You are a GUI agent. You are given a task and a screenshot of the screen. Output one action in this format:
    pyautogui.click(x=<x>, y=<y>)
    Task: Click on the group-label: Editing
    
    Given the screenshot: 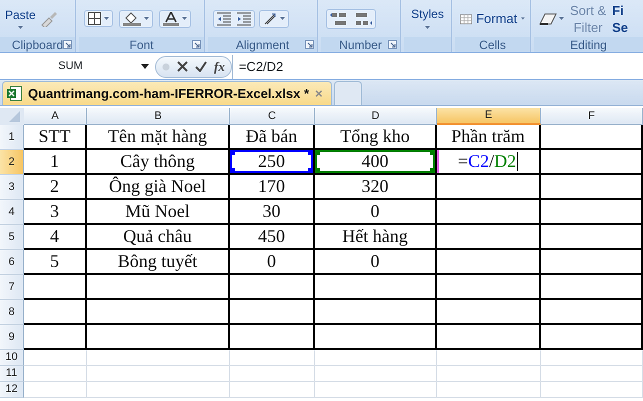 What is the action you would take?
    pyautogui.click(x=588, y=45)
    